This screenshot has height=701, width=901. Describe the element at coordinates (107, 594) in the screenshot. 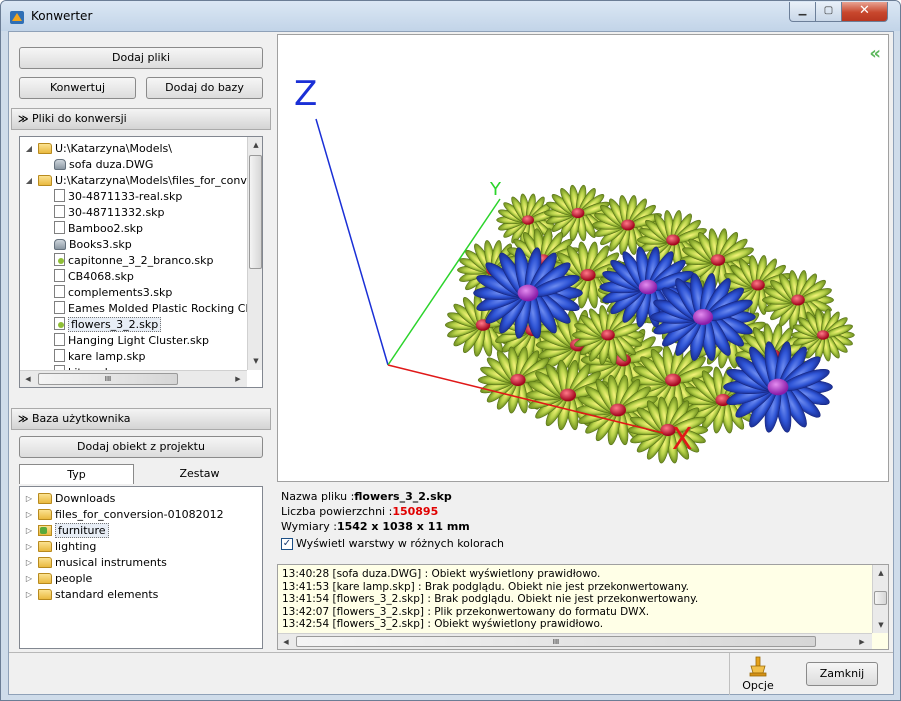

I see `db-tree-item-label: standard elements` at that location.